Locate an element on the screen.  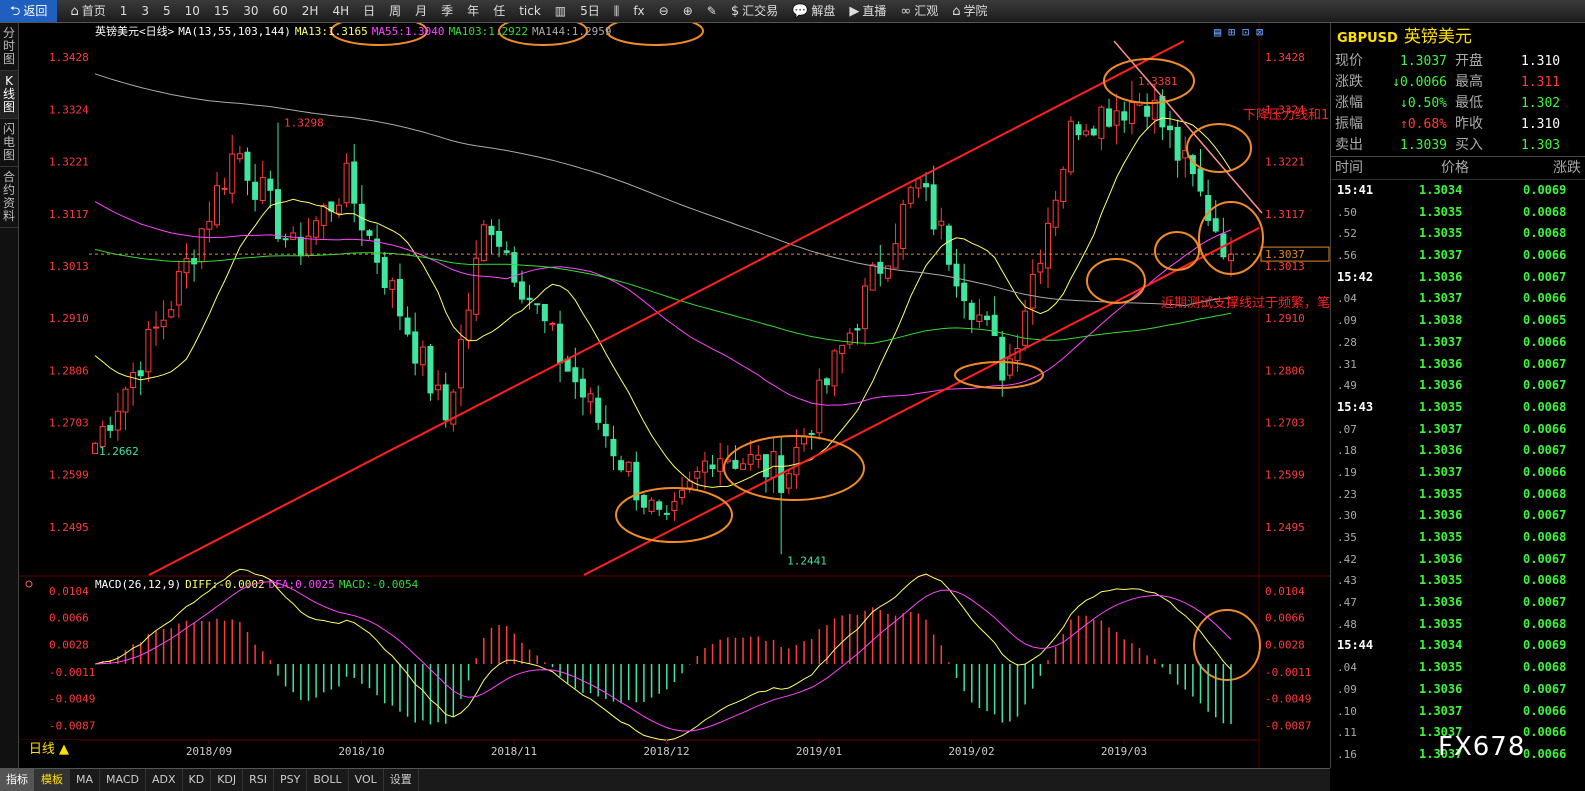
indicator-tab-9: BOLL is located at coordinates (328, 780).